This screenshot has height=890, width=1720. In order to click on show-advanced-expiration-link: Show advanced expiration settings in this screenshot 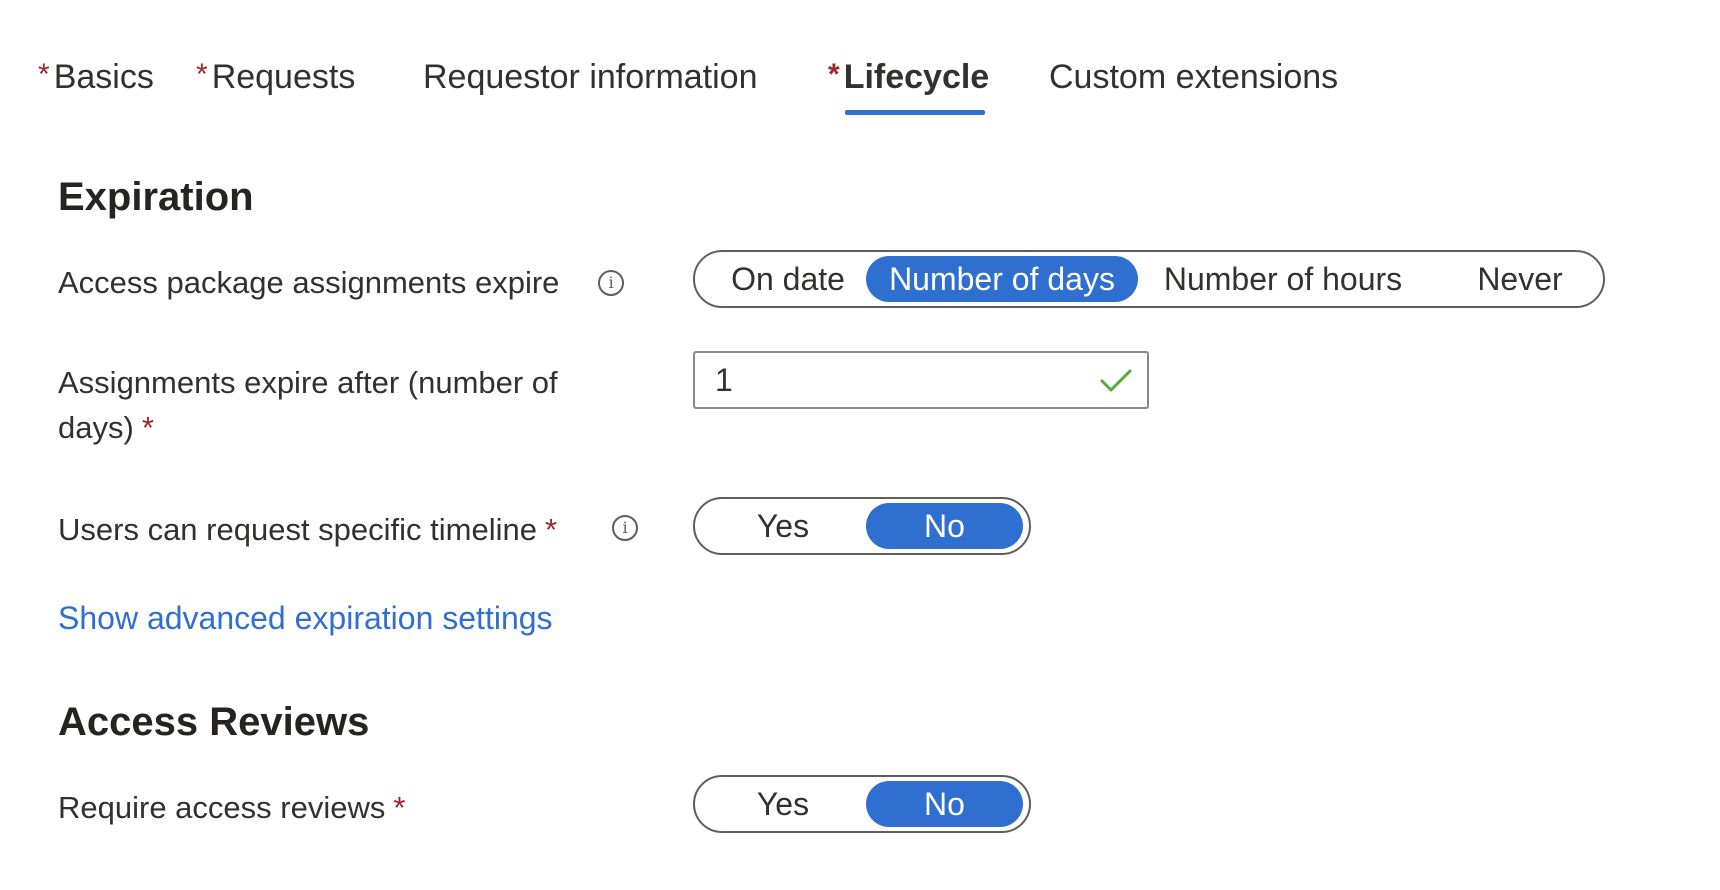, I will do `click(305, 618)`.